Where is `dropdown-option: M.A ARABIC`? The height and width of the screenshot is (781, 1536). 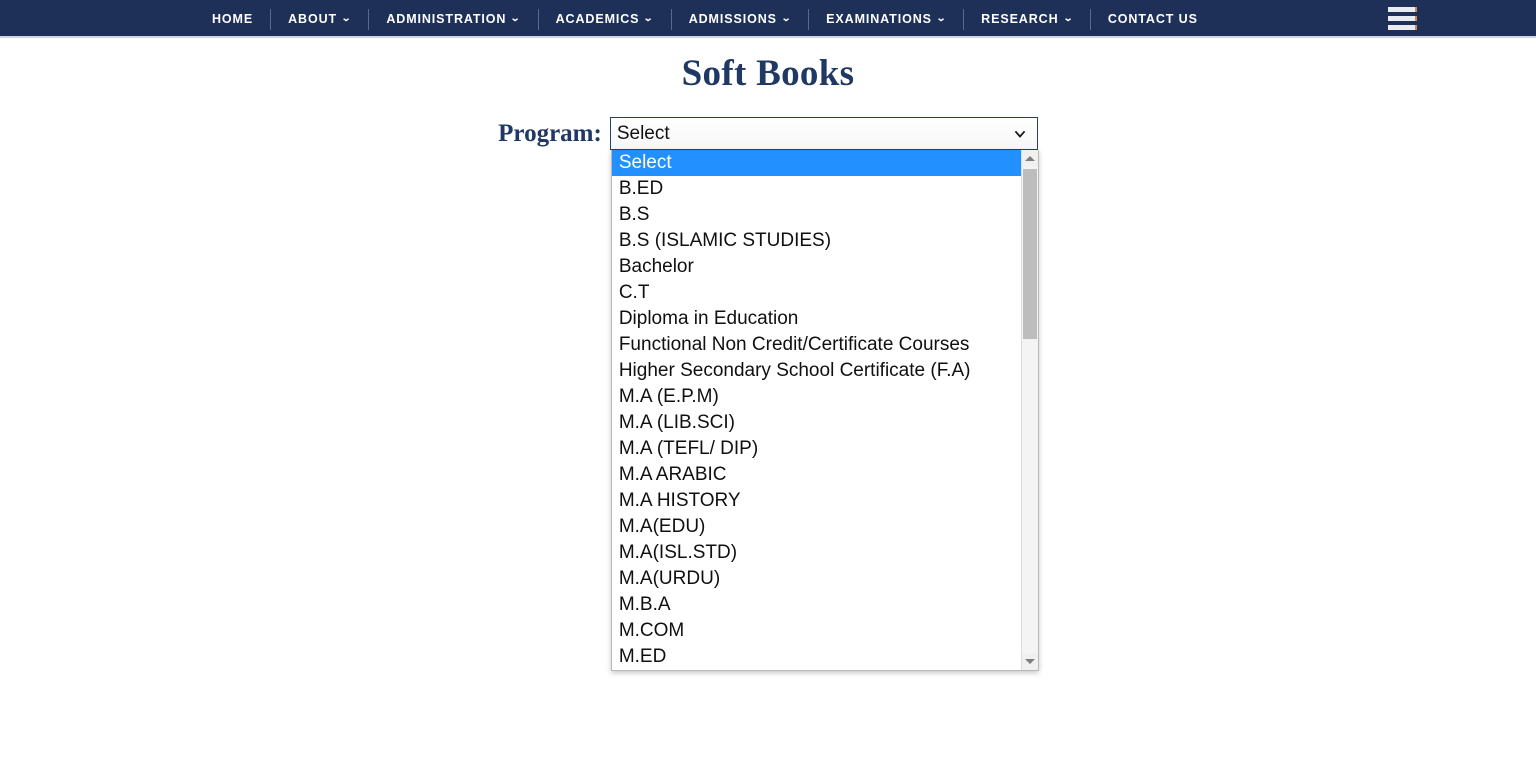 dropdown-option: M.A ARABIC is located at coordinates (816, 475).